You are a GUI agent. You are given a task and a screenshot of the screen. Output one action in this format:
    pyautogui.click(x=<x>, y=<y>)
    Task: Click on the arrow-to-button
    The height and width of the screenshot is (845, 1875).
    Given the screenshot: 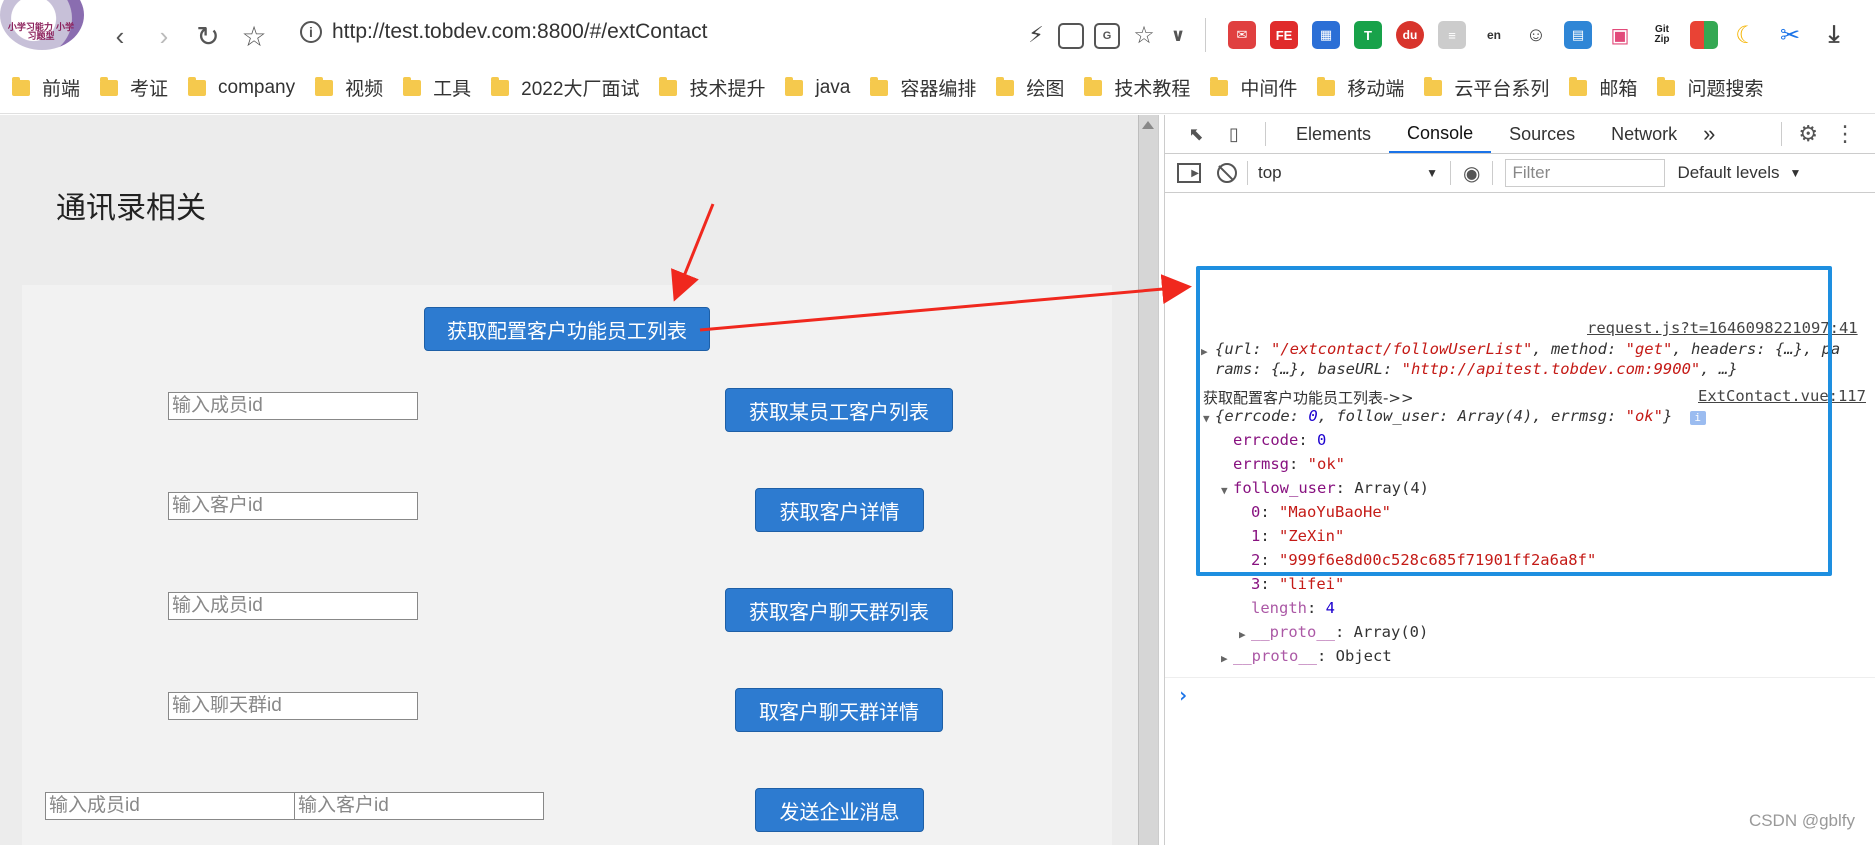 What is the action you would take?
    pyautogui.click(x=693, y=252)
    